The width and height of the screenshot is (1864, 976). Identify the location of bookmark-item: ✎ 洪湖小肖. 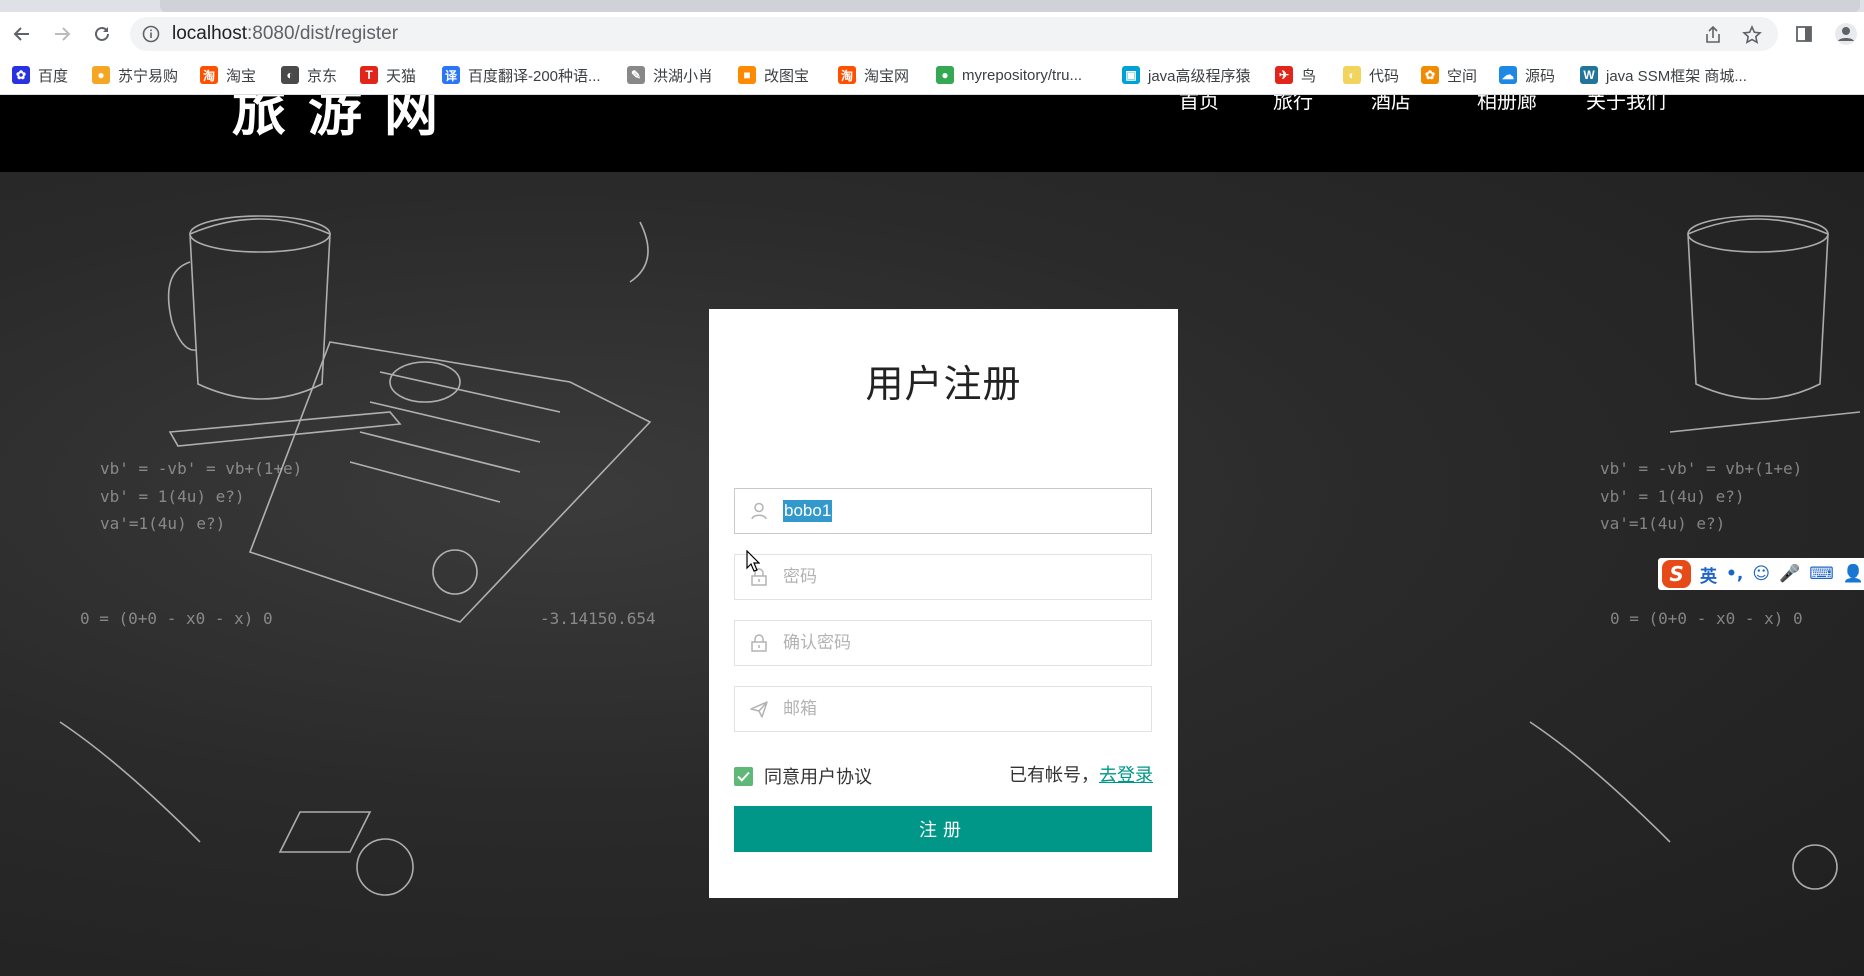
(670, 75).